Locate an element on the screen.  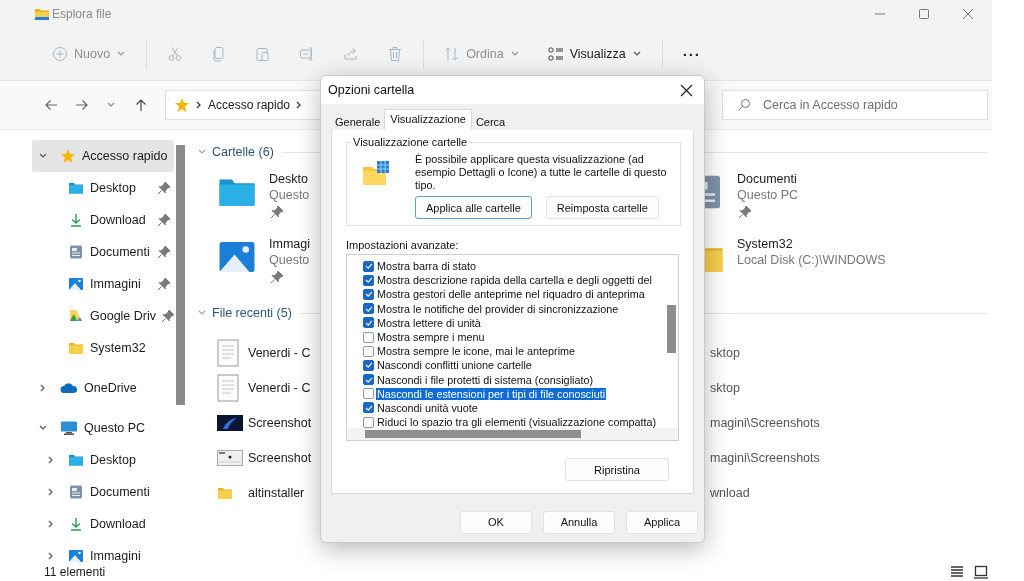
view-menu-button: Visualizza is located at coordinates (594, 54).